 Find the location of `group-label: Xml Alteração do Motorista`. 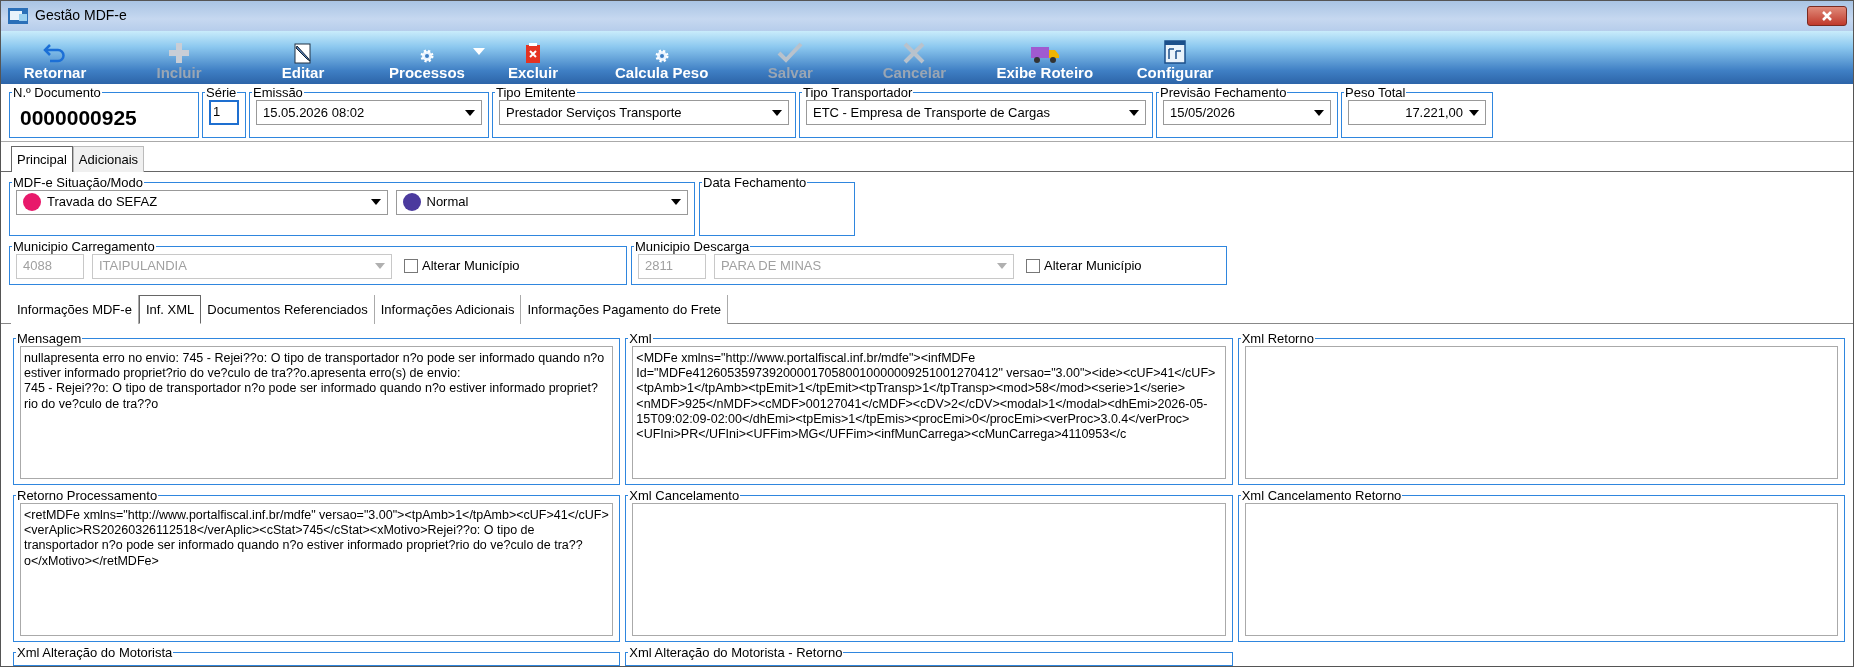

group-label: Xml Alteração do Motorista is located at coordinates (95, 652).